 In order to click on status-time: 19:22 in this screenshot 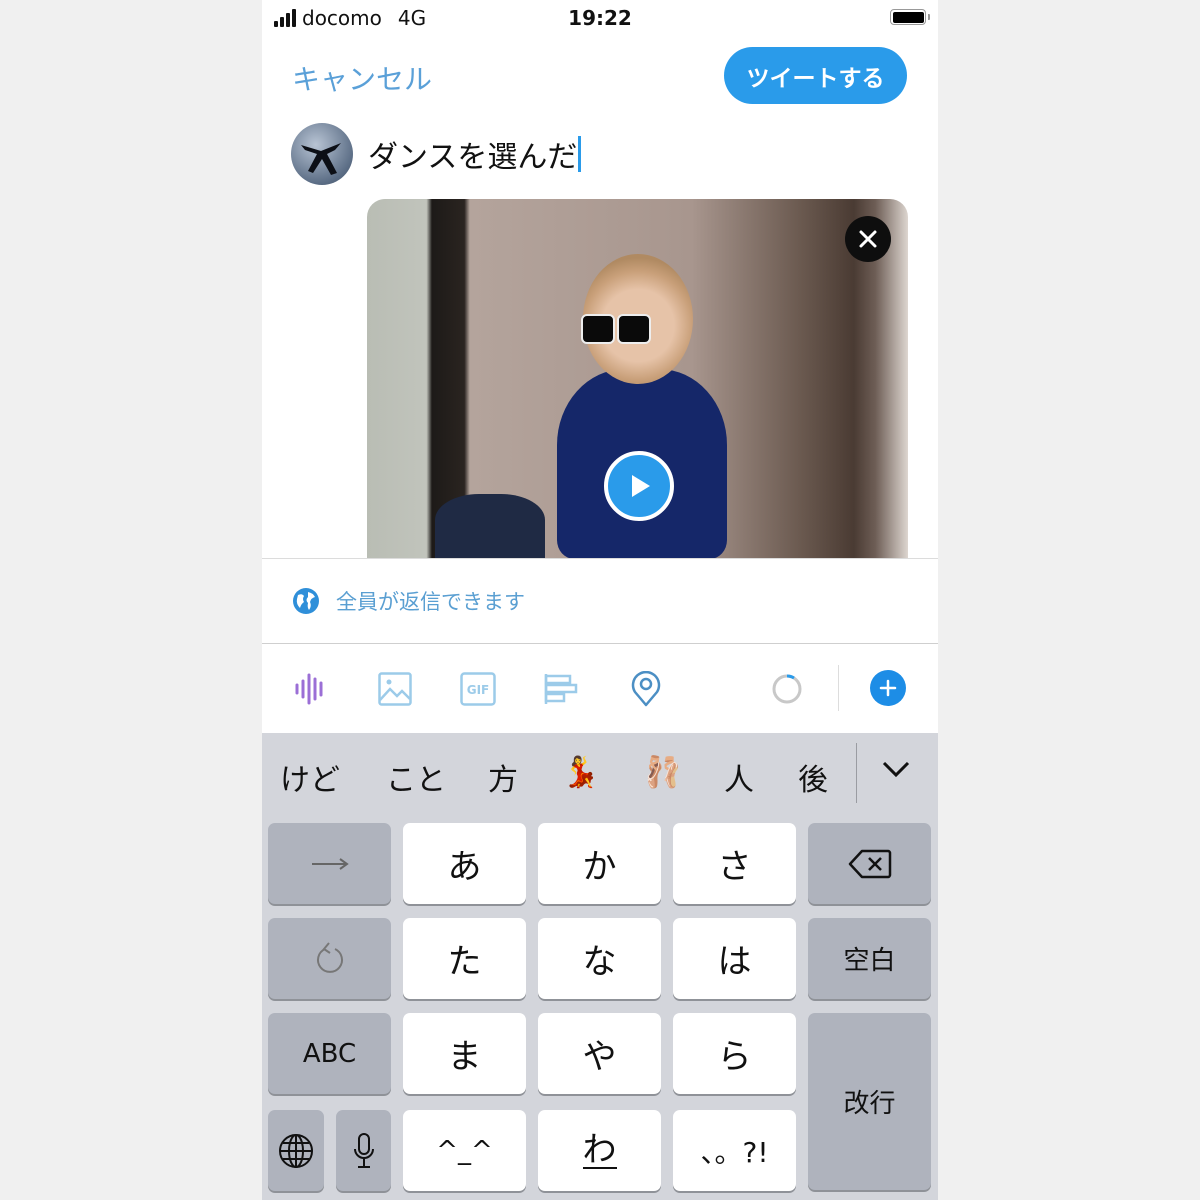, I will do `click(600, 18)`.